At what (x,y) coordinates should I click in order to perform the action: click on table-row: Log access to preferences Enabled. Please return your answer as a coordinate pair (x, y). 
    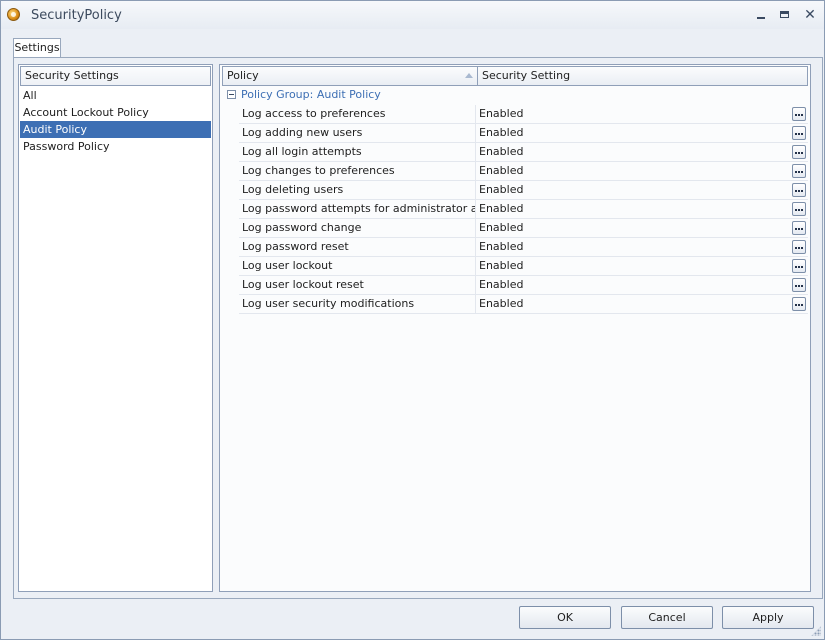
    Looking at the image, I should click on (523, 114).